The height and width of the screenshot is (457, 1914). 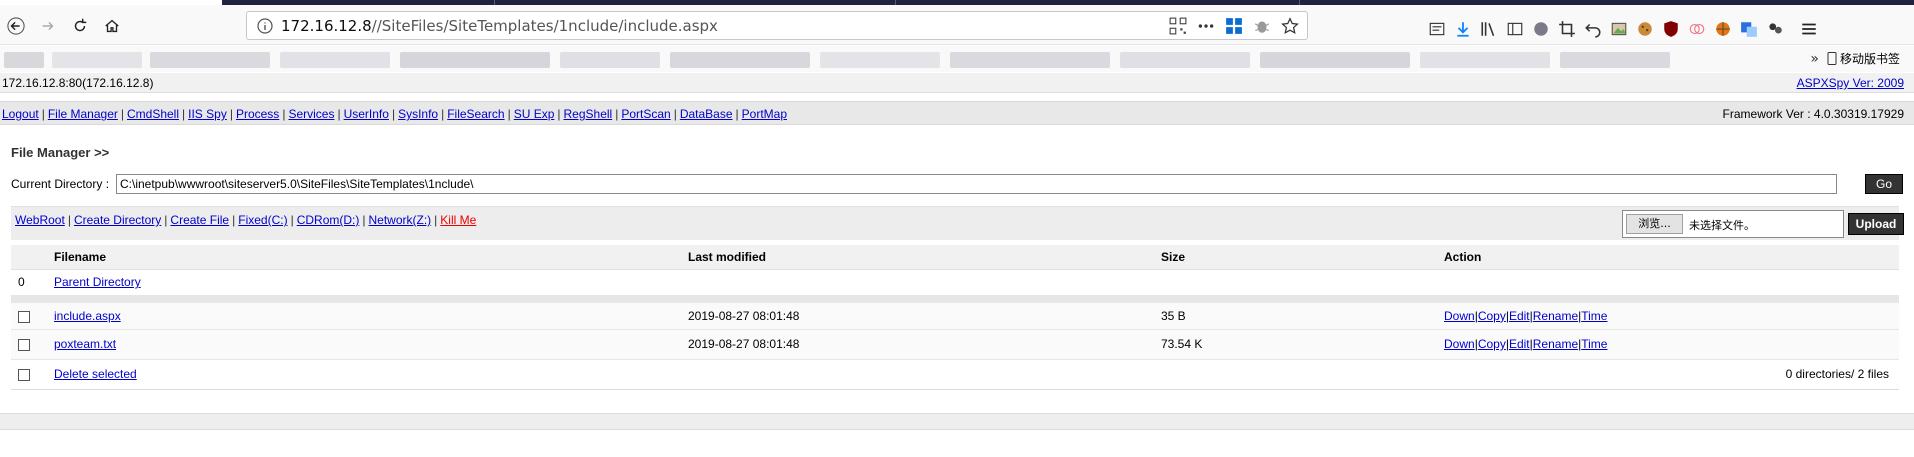 What do you see at coordinates (458, 220) in the screenshot?
I see `kill-me-link: Kill Me` at bounding box center [458, 220].